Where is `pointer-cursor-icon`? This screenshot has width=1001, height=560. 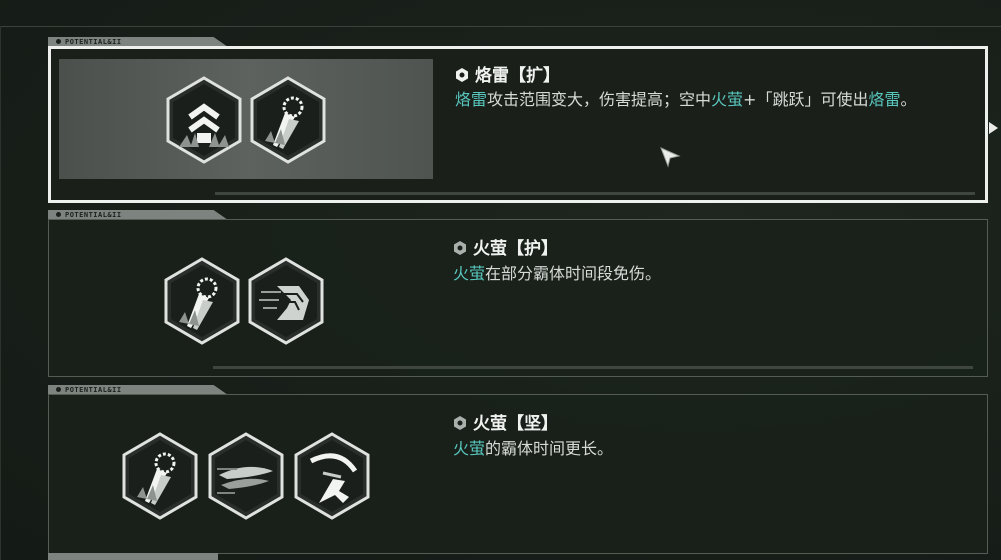
pointer-cursor-icon is located at coordinates (670, 157).